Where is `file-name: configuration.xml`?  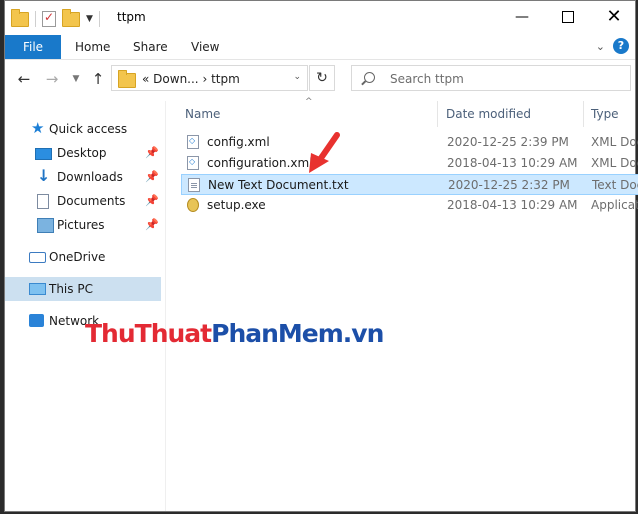
file-name: configuration.xml is located at coordinates (260, 163).